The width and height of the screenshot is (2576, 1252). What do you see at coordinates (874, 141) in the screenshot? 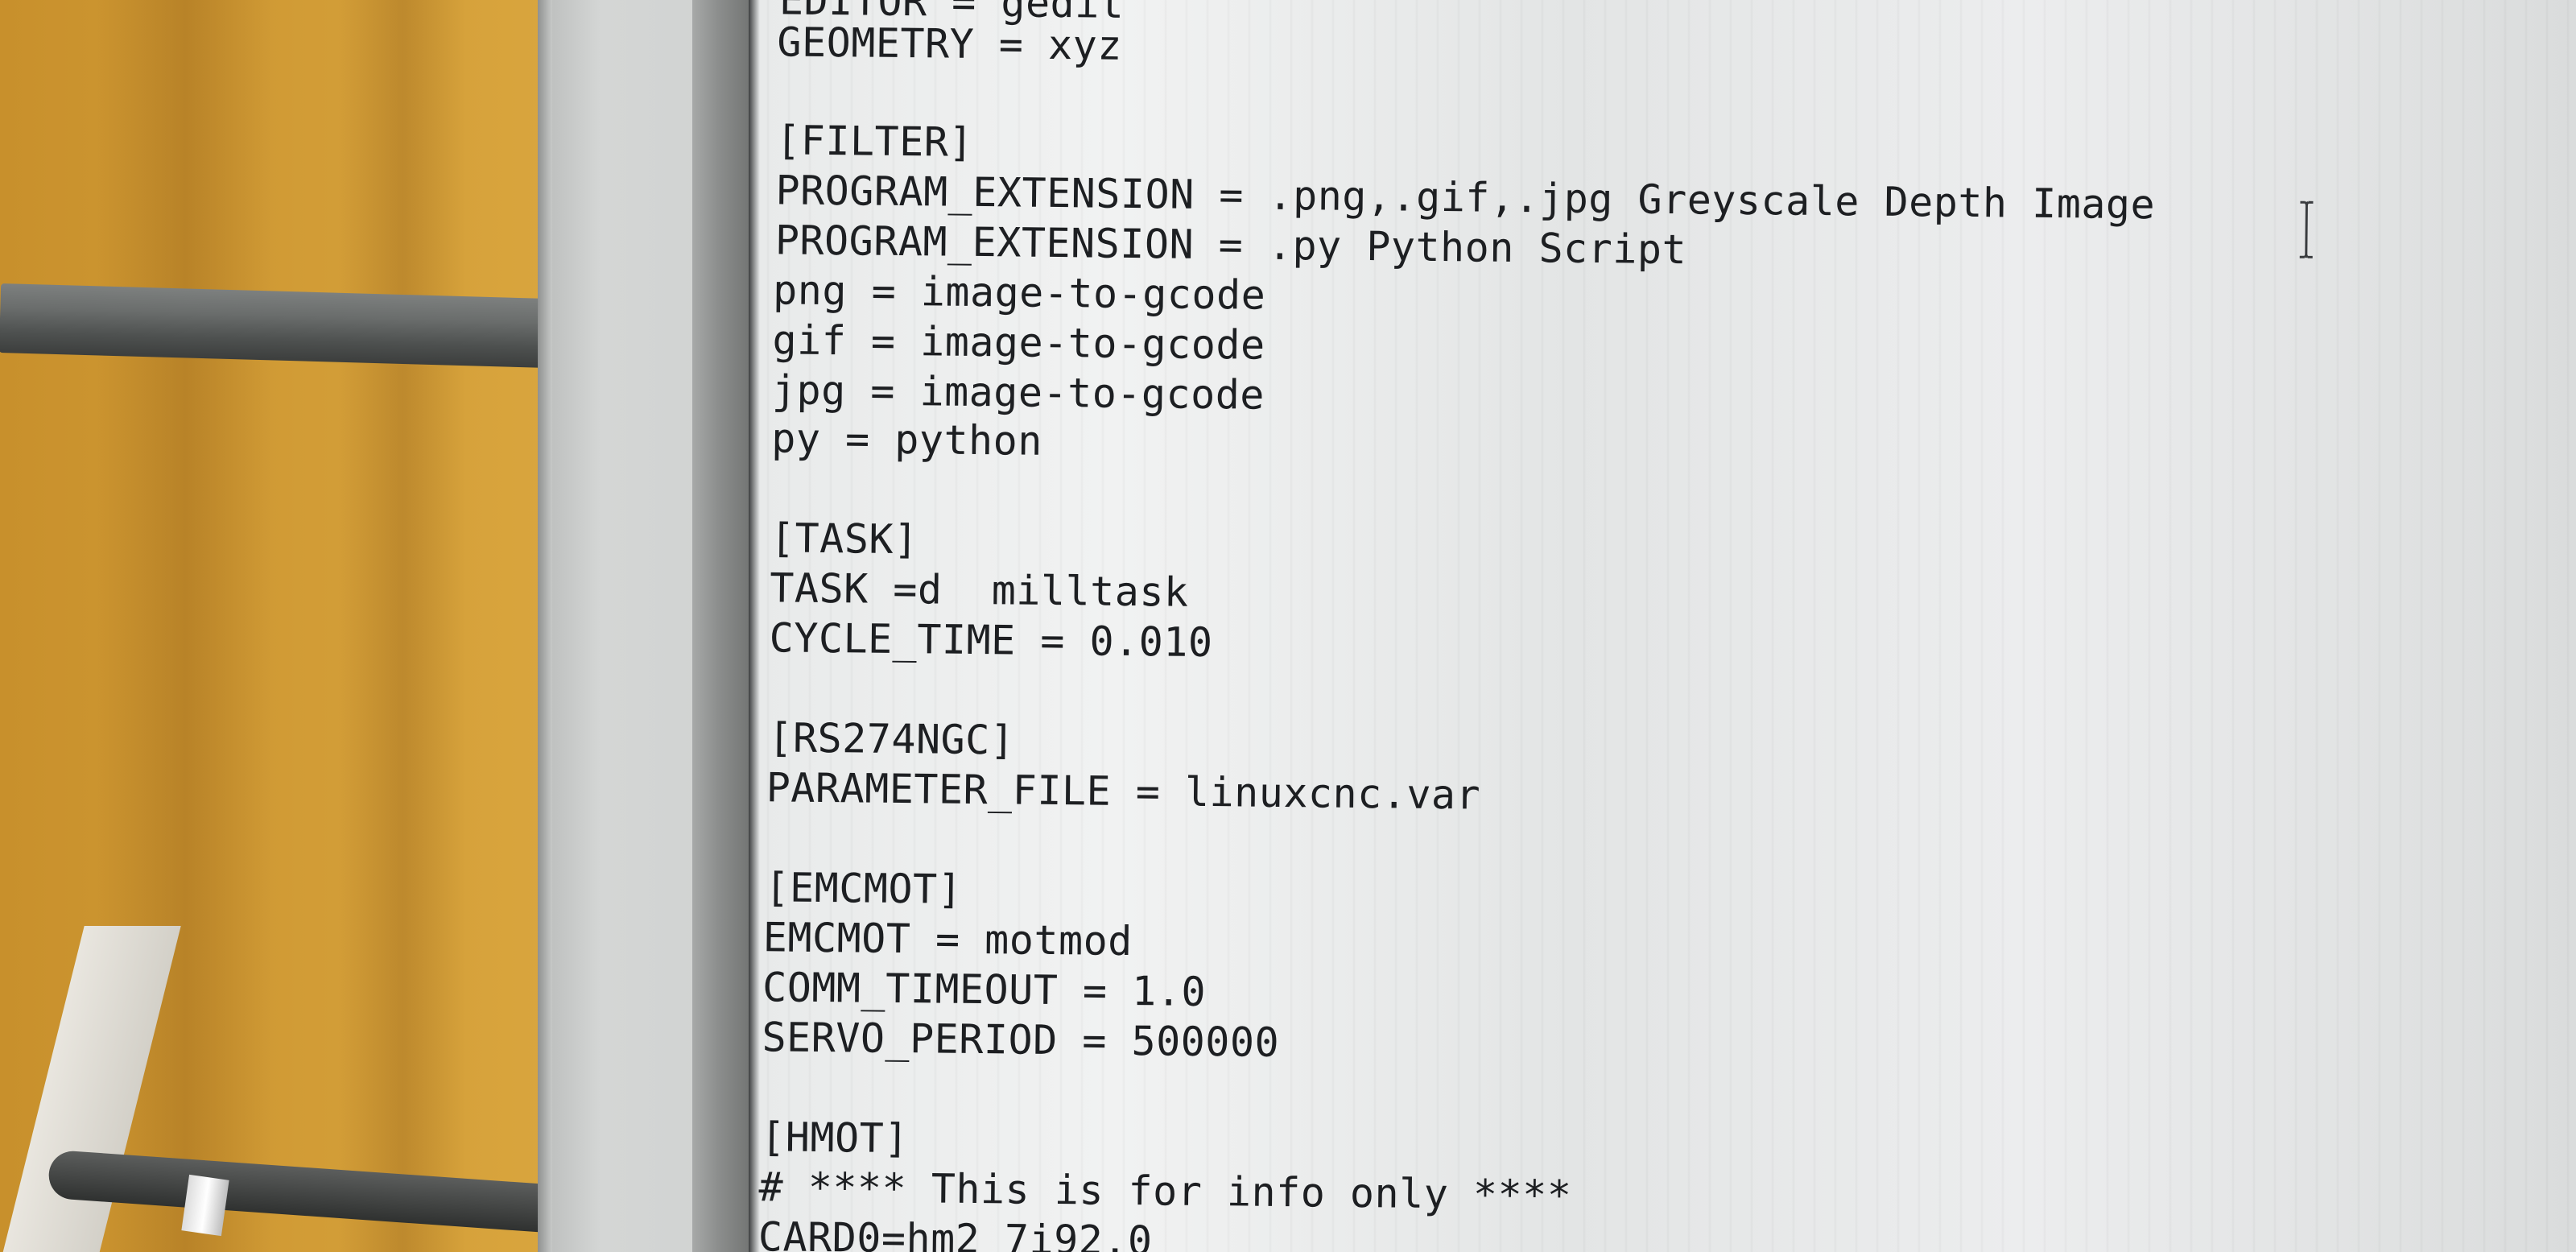
I see `editor-section-filter: [FILTER]` at bounding box center [874, 141].